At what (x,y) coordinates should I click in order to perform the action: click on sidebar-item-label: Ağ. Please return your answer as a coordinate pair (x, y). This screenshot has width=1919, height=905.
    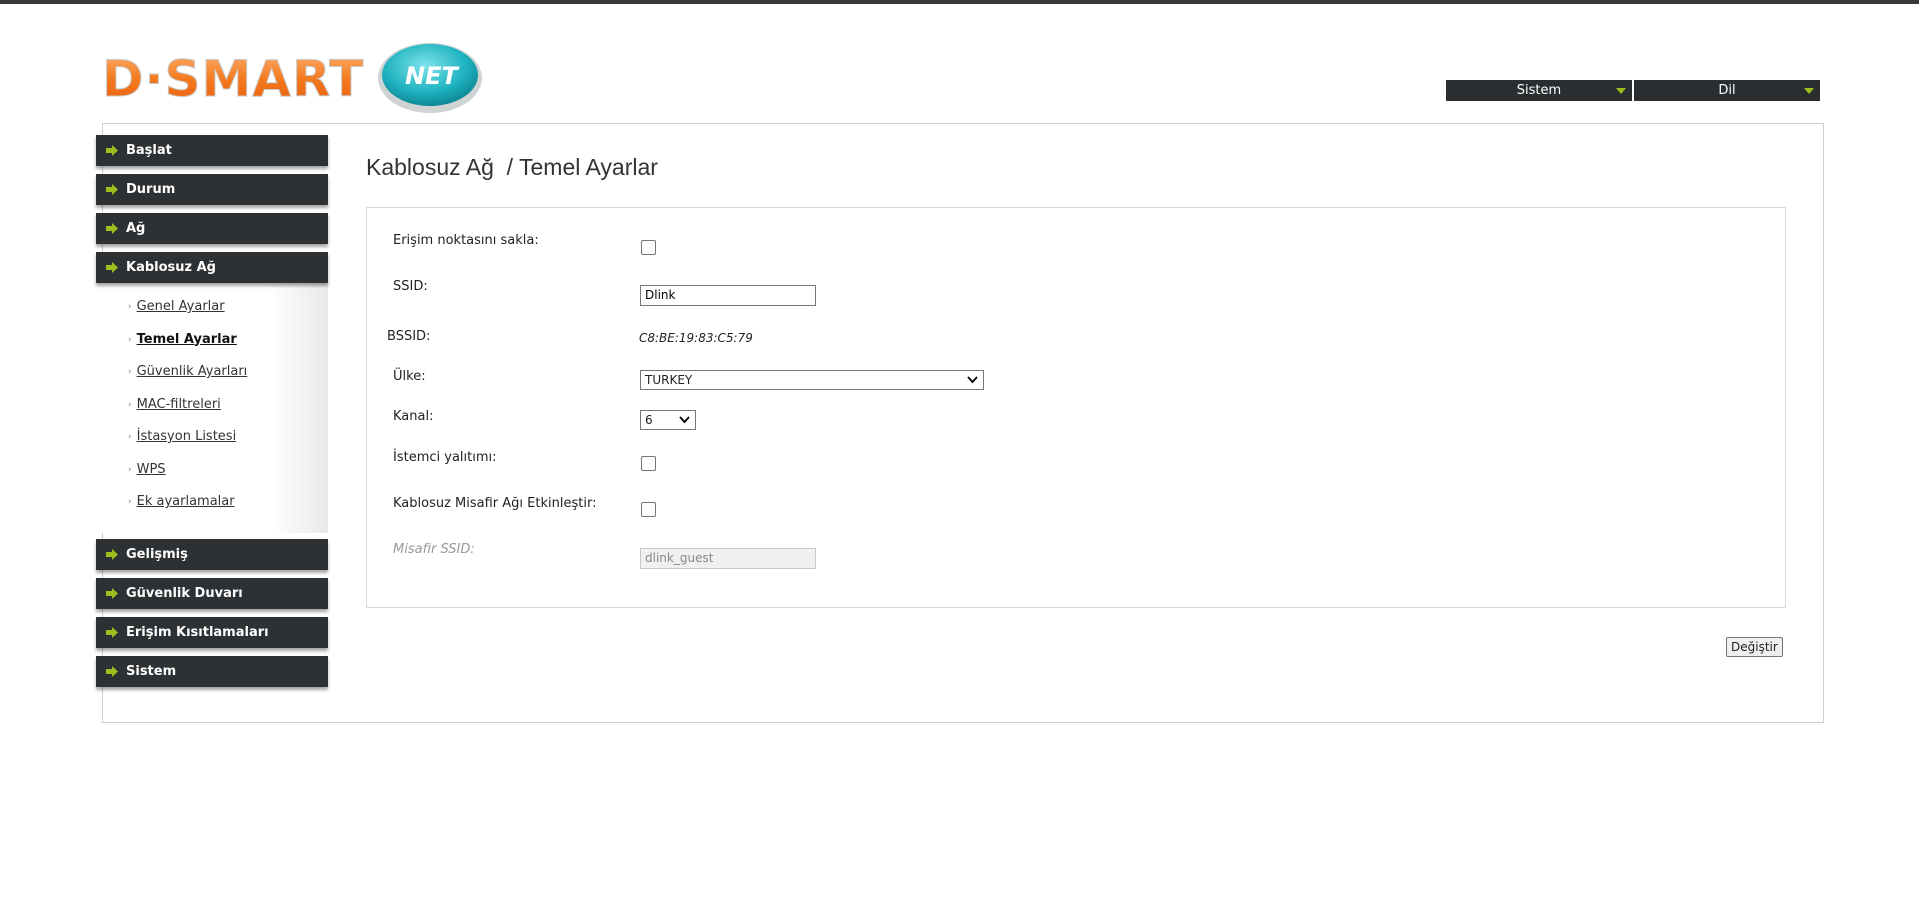
    Looking at the image, I should click on (136, 228).